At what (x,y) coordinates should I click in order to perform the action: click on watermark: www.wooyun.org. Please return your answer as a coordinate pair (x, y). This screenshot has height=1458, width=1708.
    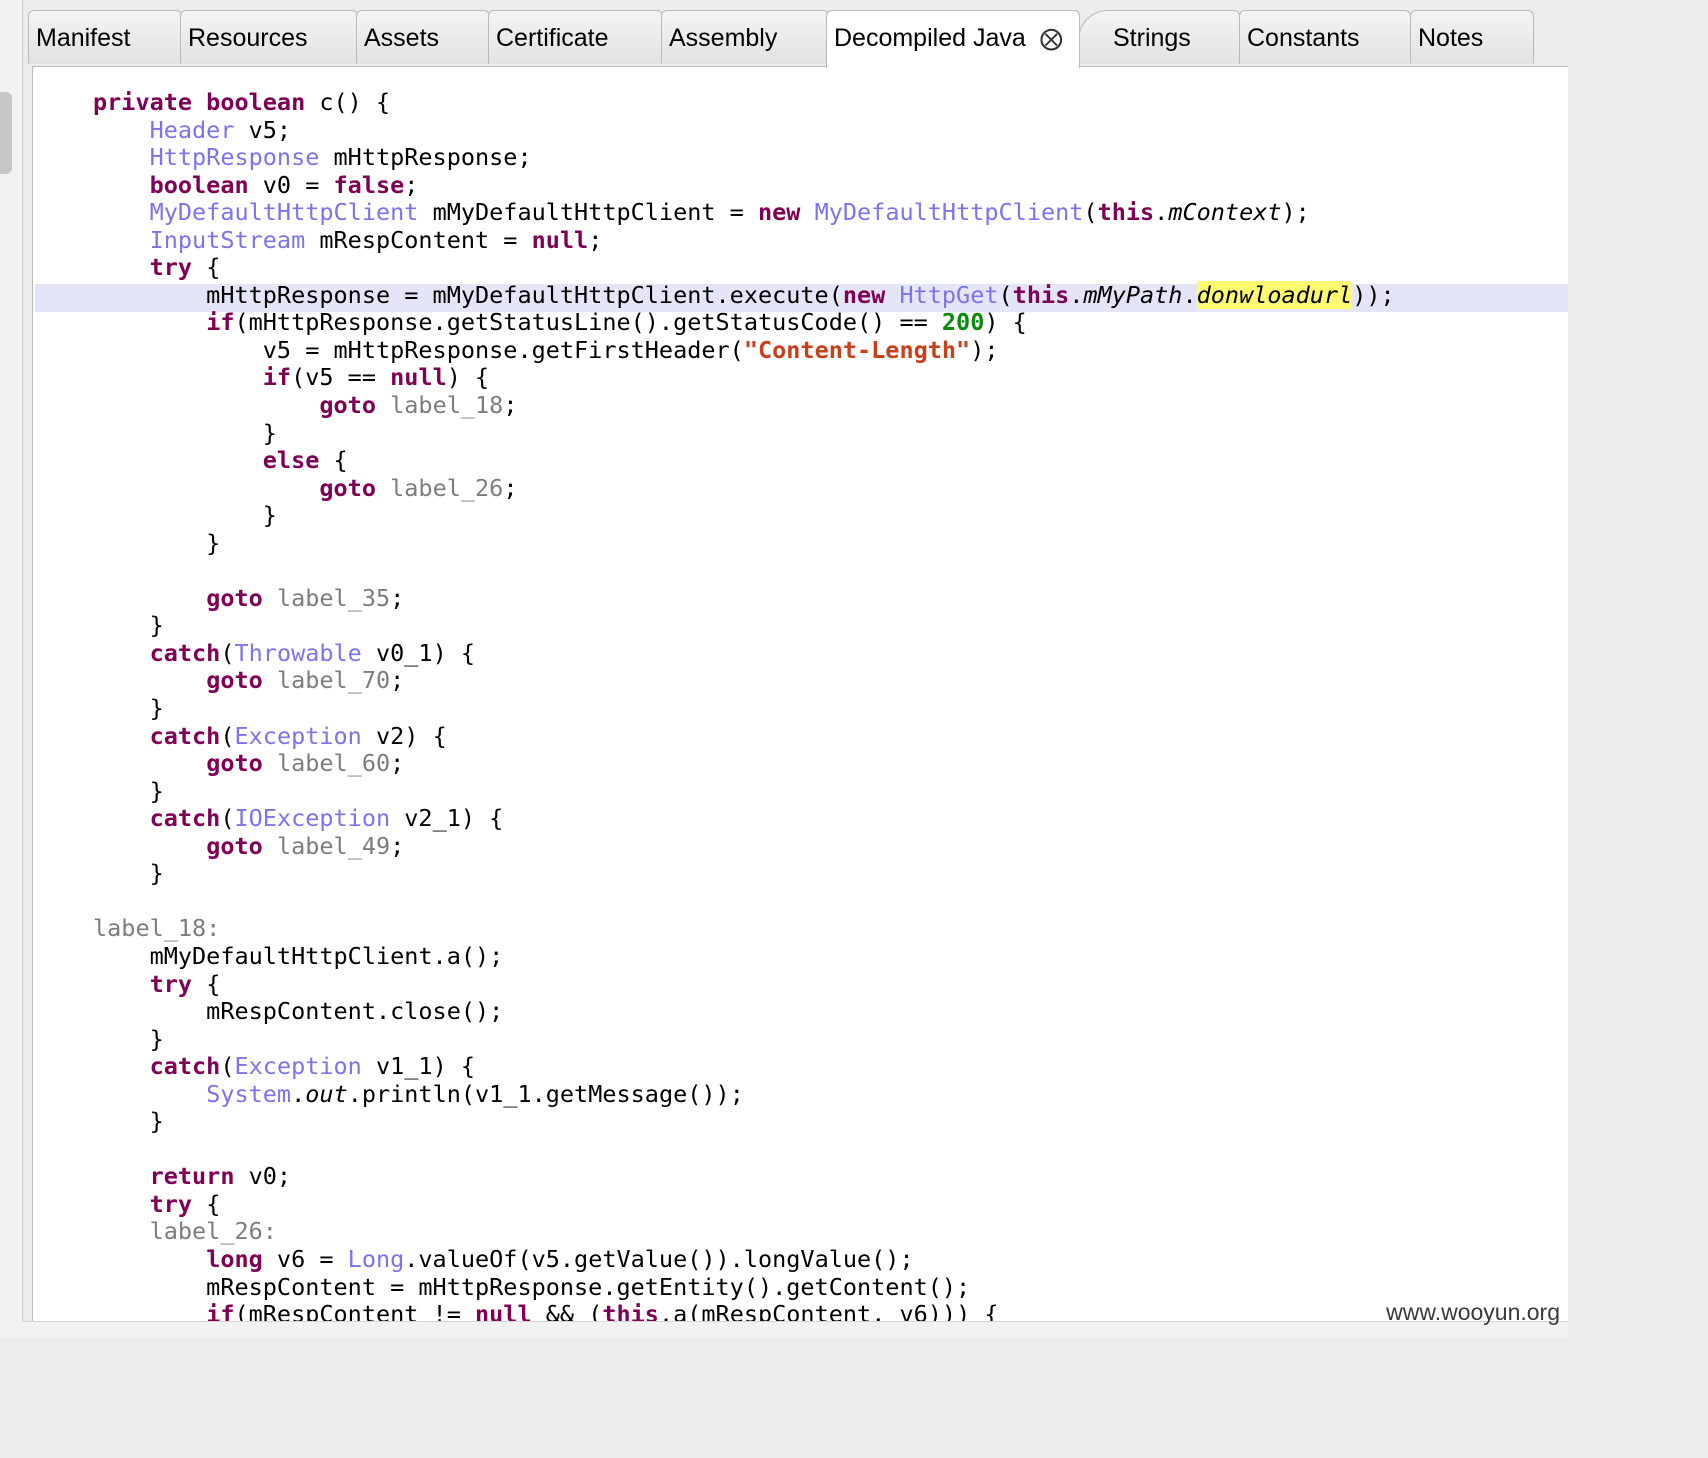
    Looking at the image, I should click on (1473, 1312).